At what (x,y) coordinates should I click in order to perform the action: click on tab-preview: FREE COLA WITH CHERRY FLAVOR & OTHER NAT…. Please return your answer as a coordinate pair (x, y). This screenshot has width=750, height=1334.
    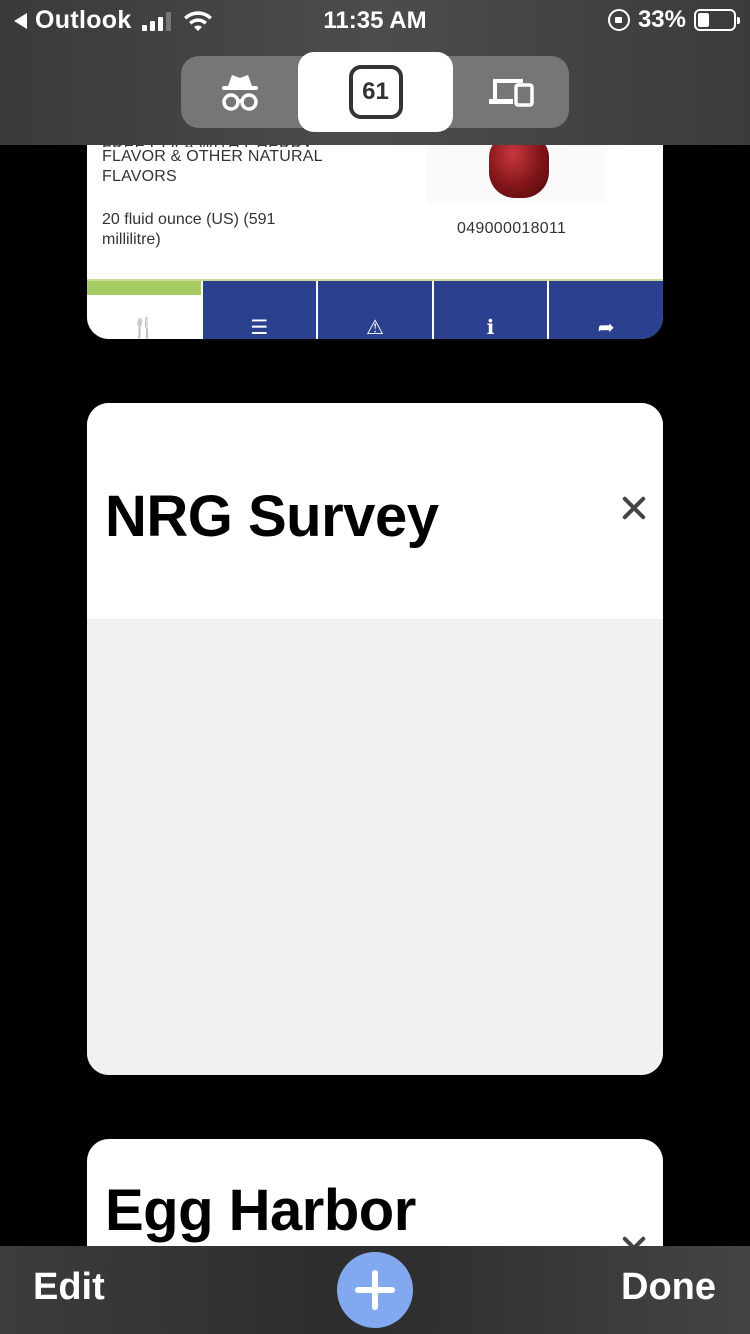
    Looking at the image, I should click on (375, 207).